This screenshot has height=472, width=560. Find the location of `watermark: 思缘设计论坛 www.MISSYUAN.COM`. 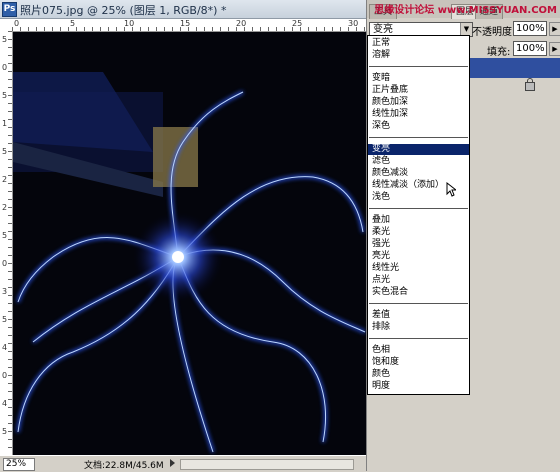

watermark: 思缘设计论坛 www.MISSYUAN.COM is located at coordinates (465, 10).